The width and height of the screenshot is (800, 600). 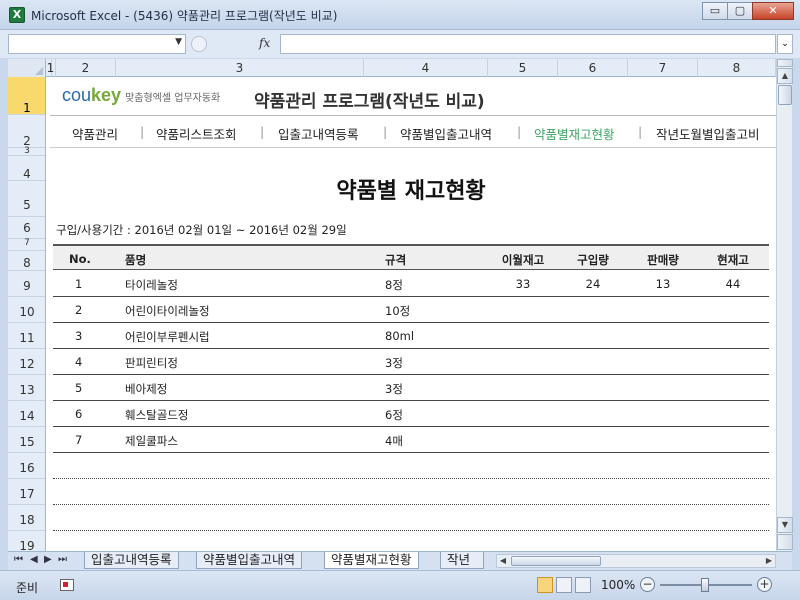 I want to click on cell-purchase-qty: 24, so click(x=593, y=284).